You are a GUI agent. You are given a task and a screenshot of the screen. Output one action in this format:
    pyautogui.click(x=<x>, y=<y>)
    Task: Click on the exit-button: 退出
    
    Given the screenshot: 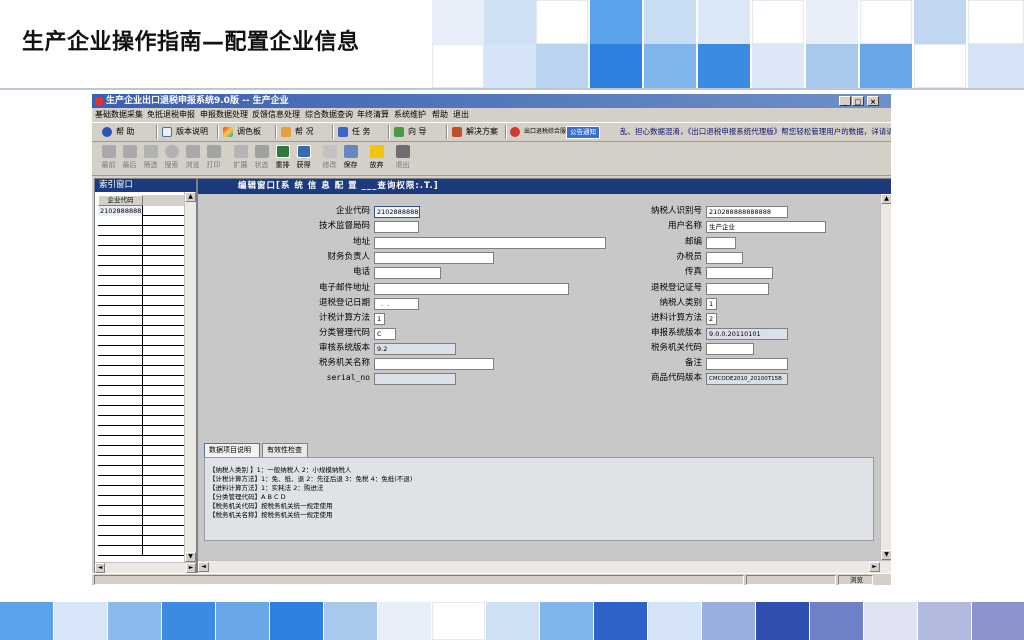 What is the action you would take?
    pyautogui.click(x=402, y=159)
    